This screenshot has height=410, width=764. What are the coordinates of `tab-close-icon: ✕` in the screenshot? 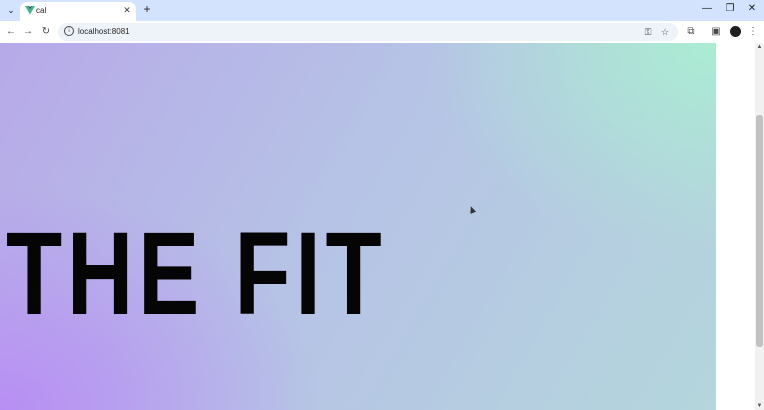 It's located at (127, 10).